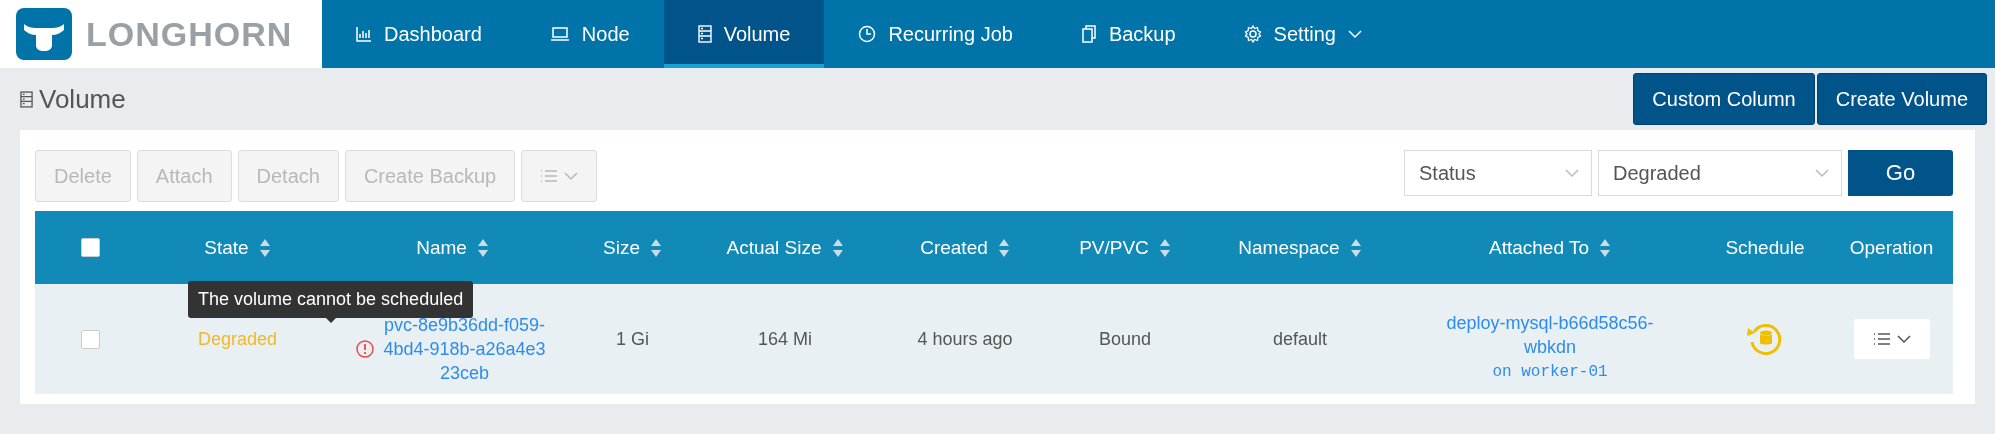 The height and width of the screenshot is (434, 1995). What do you see at coordinates (1550, 335) in the screenshot?
I see `attached-link: deploy-mysql-b66d58c56-wbkdn` at bounding box center [1550, 335].